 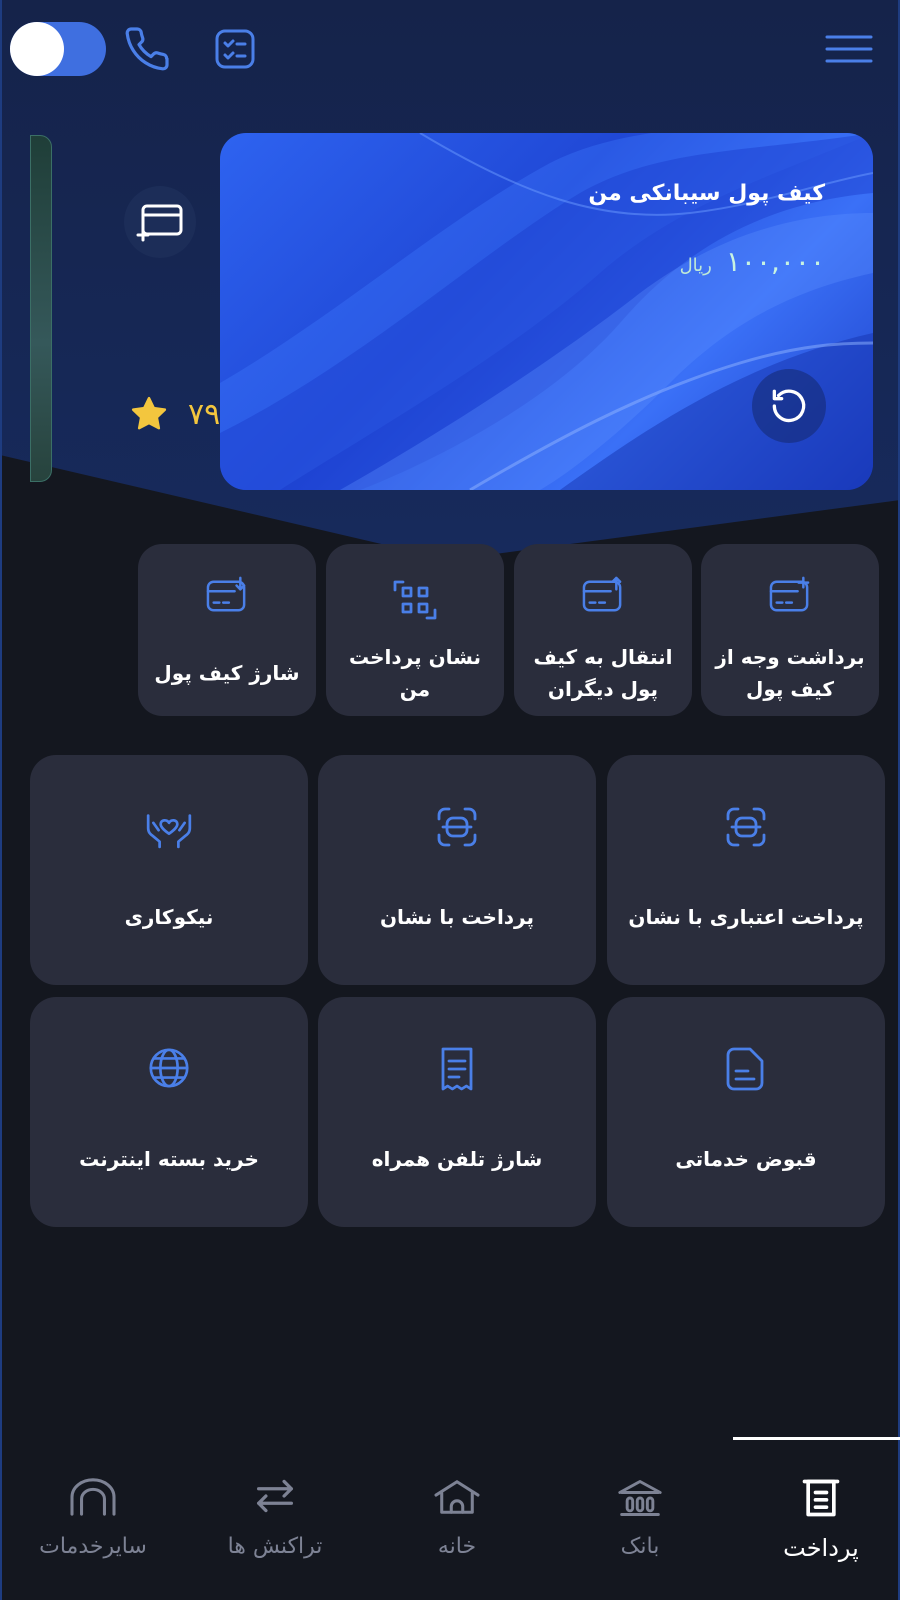 What do you see at coordinates (746, 1112) in the screenshot?
I see `service-utility-bills: قبوض خدماتی` at bounding box center [746, 1112].